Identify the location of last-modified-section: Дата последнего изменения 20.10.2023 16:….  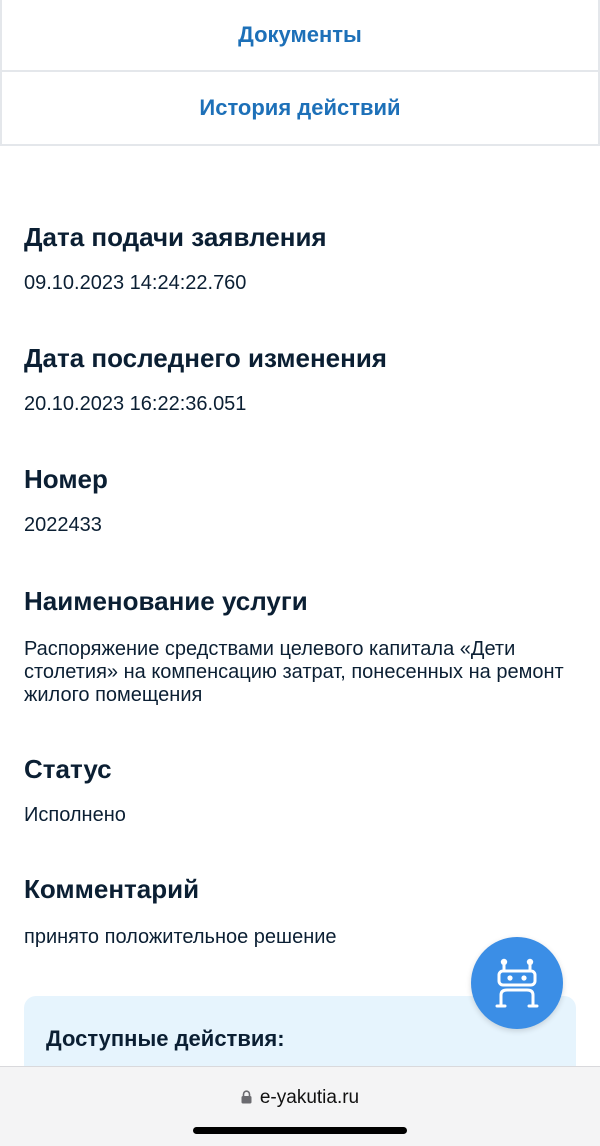
(300, 379).